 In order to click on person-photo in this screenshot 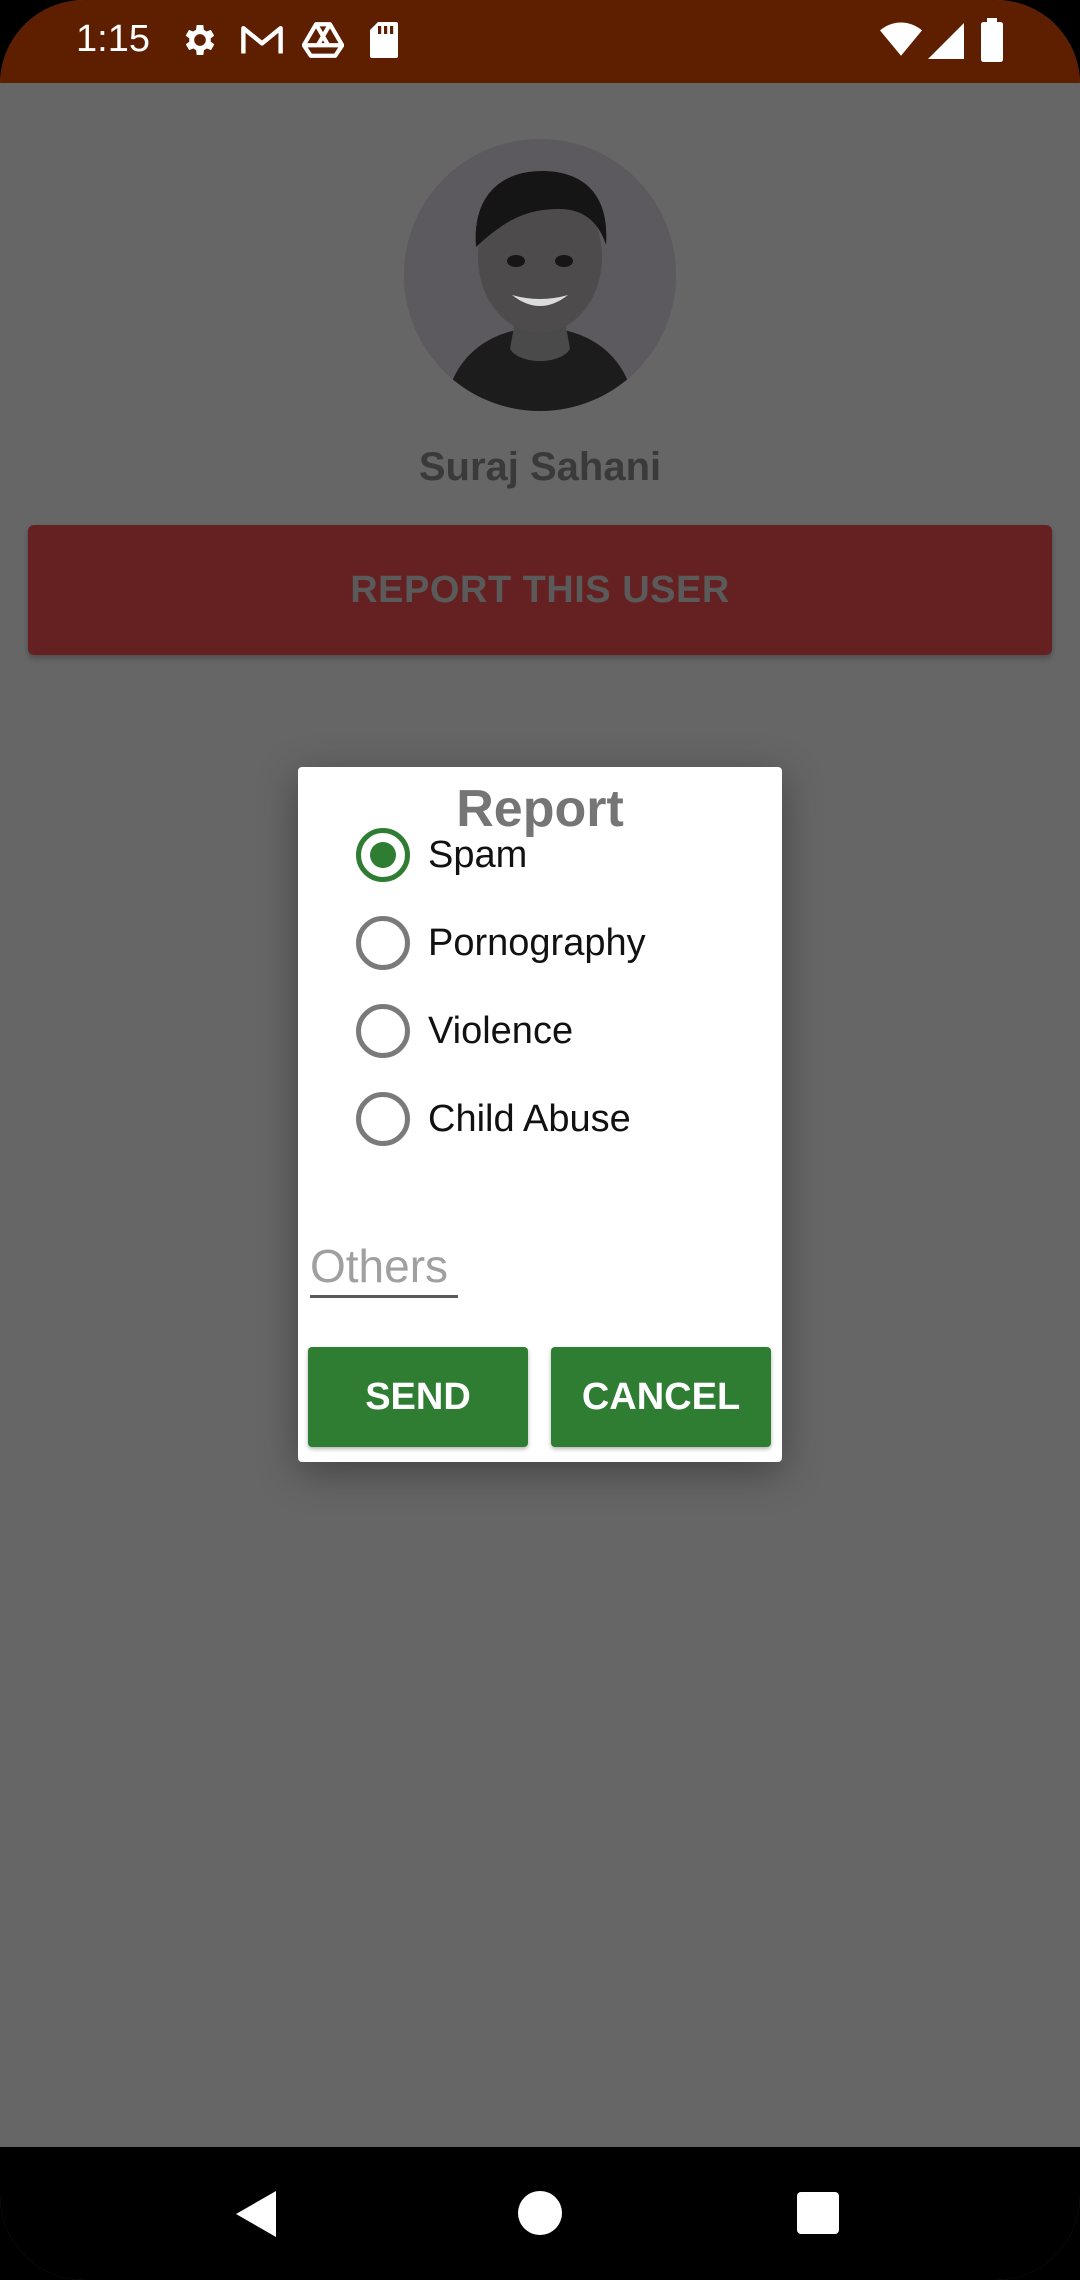, I will do `click(540, 275)`.